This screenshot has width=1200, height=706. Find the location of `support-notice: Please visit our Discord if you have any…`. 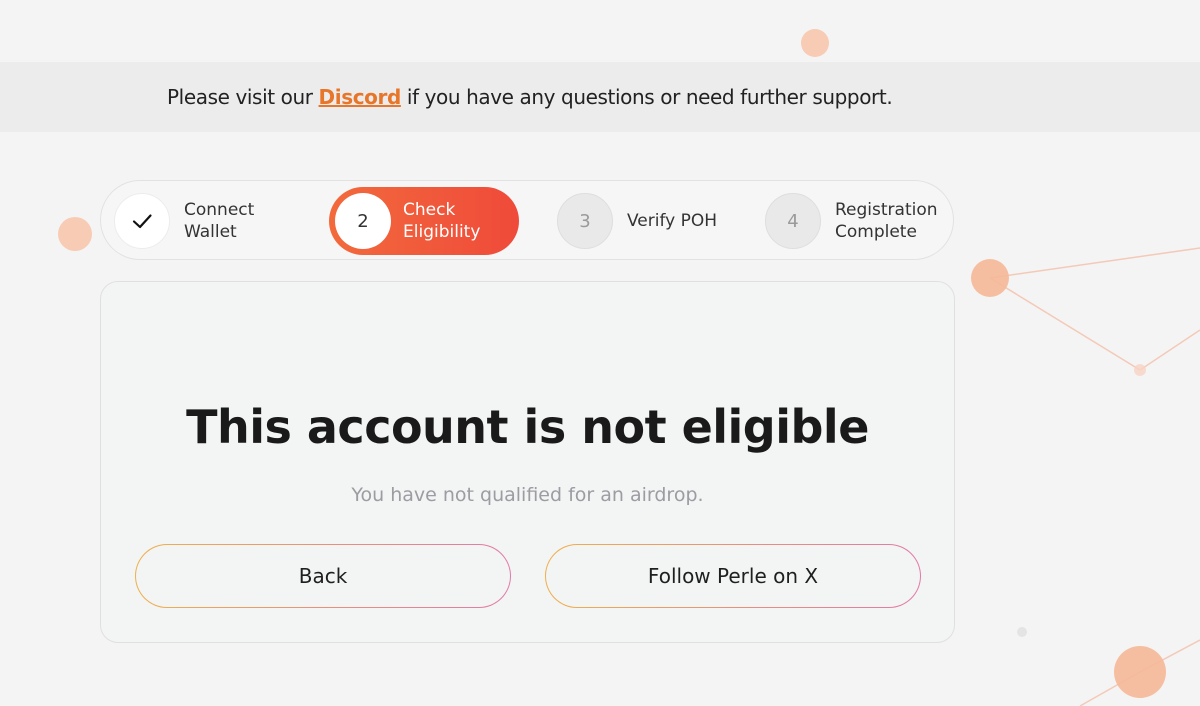

support-notice: Please visit our Discord if you have any… is located at coordinates (530, 97).